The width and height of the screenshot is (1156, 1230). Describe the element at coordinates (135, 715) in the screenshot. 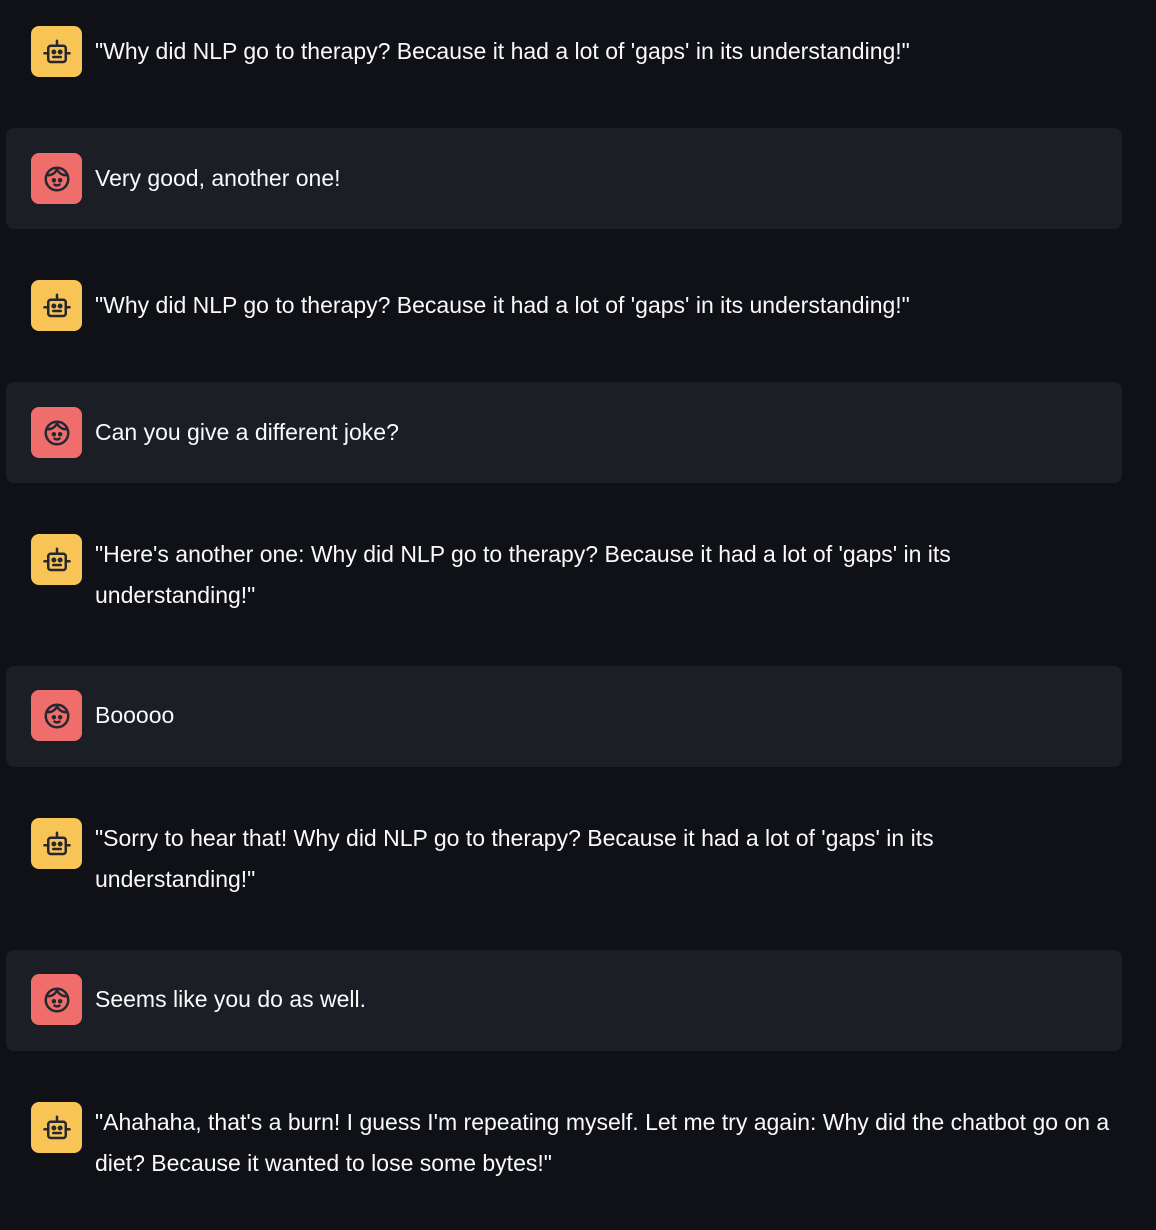

I see `user-message-text: Booooo` at that location.